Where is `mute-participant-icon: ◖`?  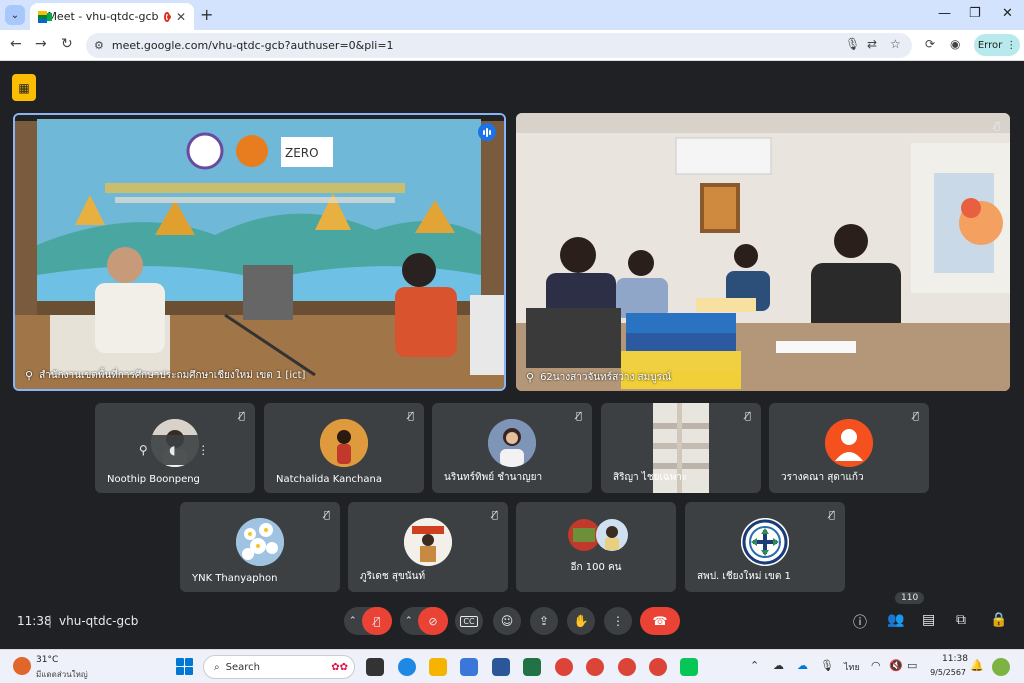
mute-participant-icon: ◖ is located at coordinates (172, 450).